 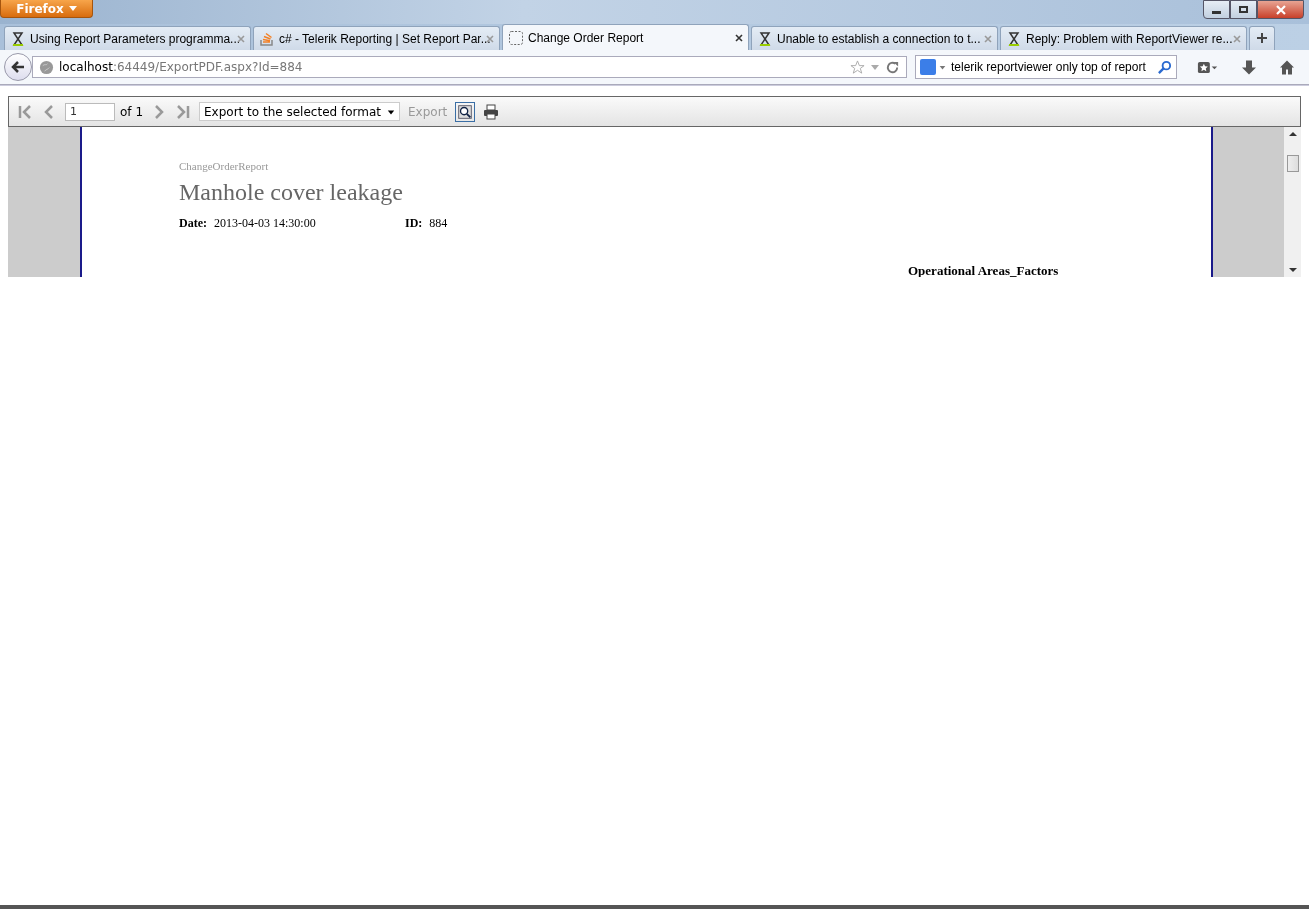 What do you see at coordinates (892, 67) in the screenshot?
I see `reload-icon` at bounding box center [892, 67].